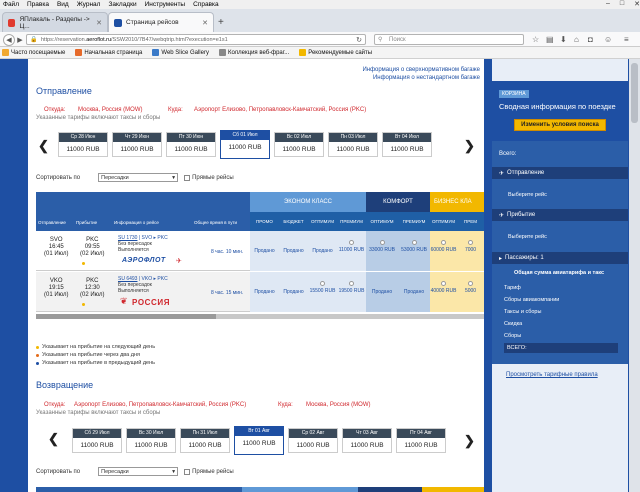 The height and width of the screenshot is (492, 640). What do you see at coordinates (33, 52) in the screenshot?
I see `bookmark-most-visited: Часто посещаемые` at bounding box center [33, 52].